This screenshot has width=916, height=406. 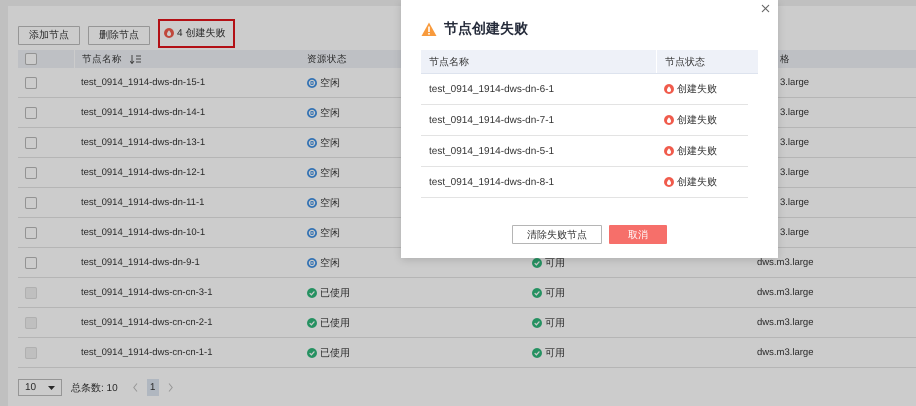 What do you see at coordinates (143, 82) in the screenshot?
I see `node-name: test_0914_1914-dws-dn-15-1` at bounding box center [143, 82].